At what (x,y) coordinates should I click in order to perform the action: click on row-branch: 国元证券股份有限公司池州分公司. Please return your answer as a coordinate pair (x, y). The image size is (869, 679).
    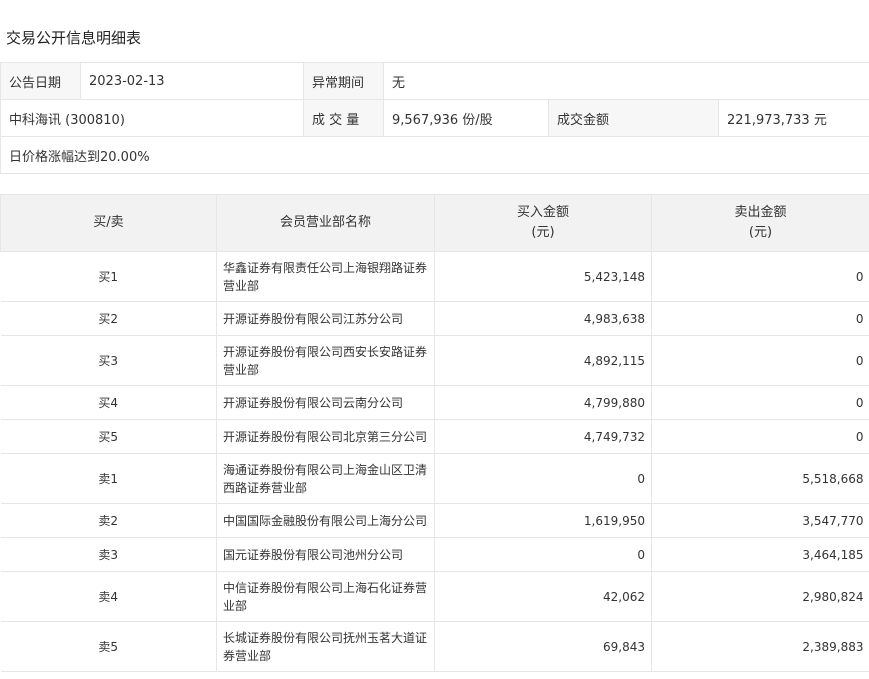
    Looking at the image, I should click on (325, 554).